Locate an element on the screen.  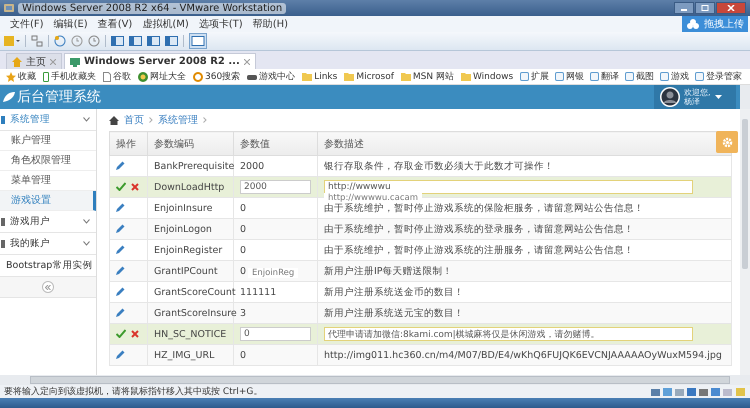
minimize-button is located at coordinates (684, 8).